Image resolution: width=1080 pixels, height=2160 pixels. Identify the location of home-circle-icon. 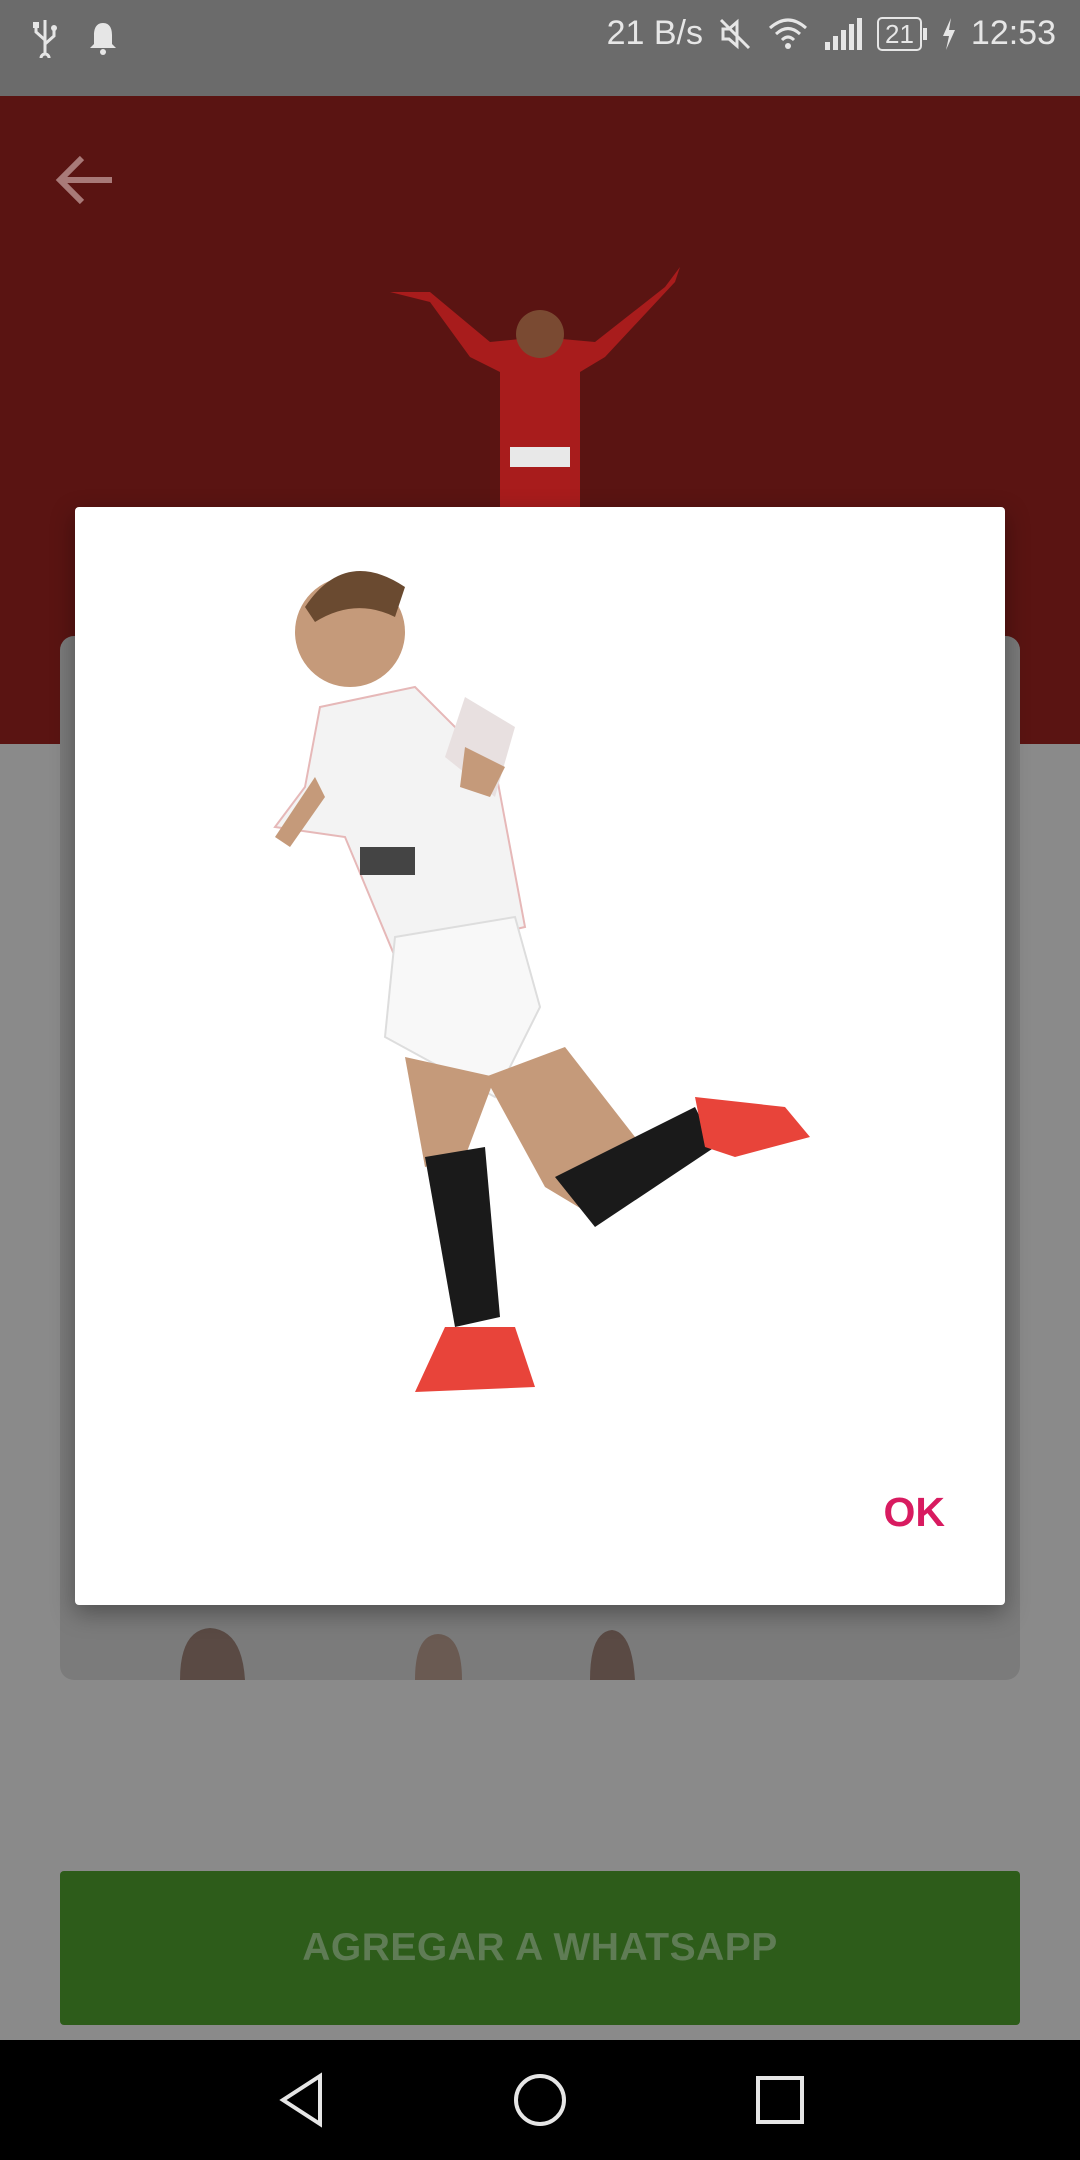
(540, 2100).